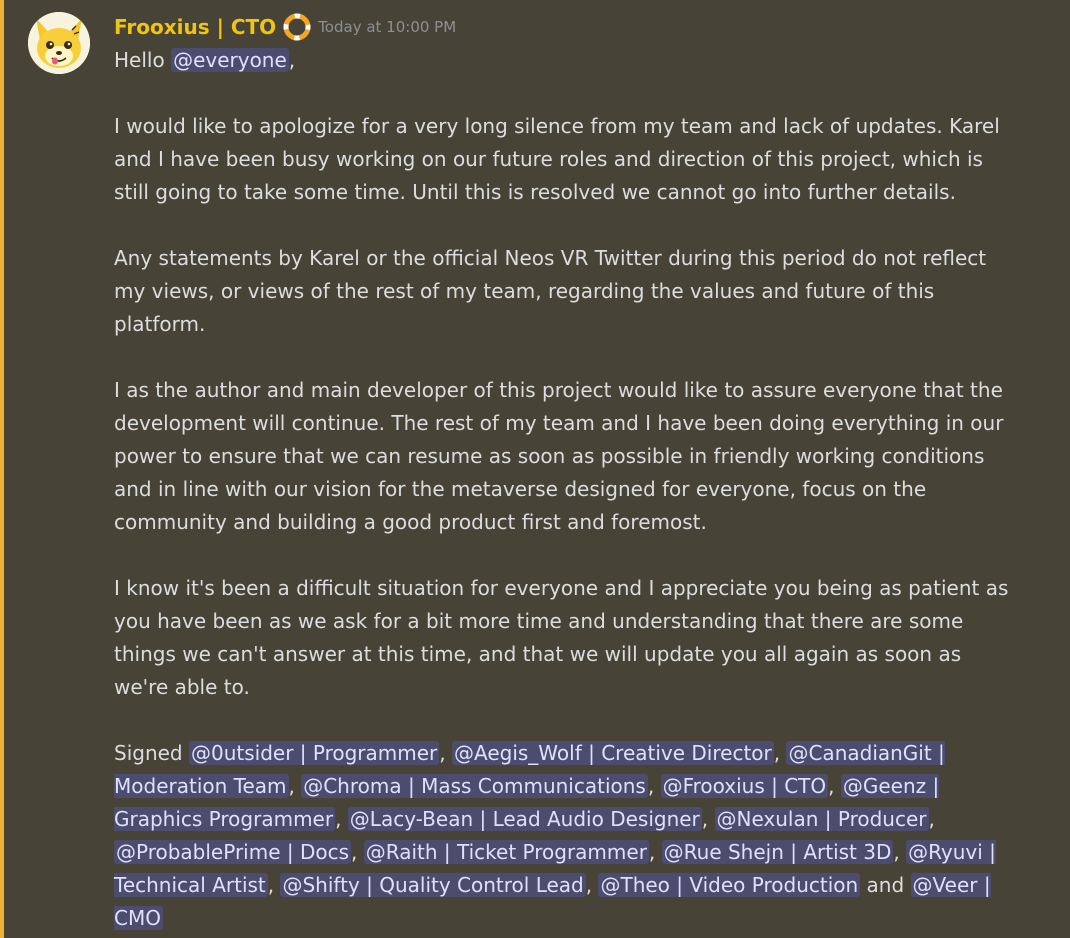 Image resolution: width=1070 pixels, height=938 pixels. Describe the element at coordinates (292, 60) in the screenshot. I see `greeting-suffix: ,` at that location.